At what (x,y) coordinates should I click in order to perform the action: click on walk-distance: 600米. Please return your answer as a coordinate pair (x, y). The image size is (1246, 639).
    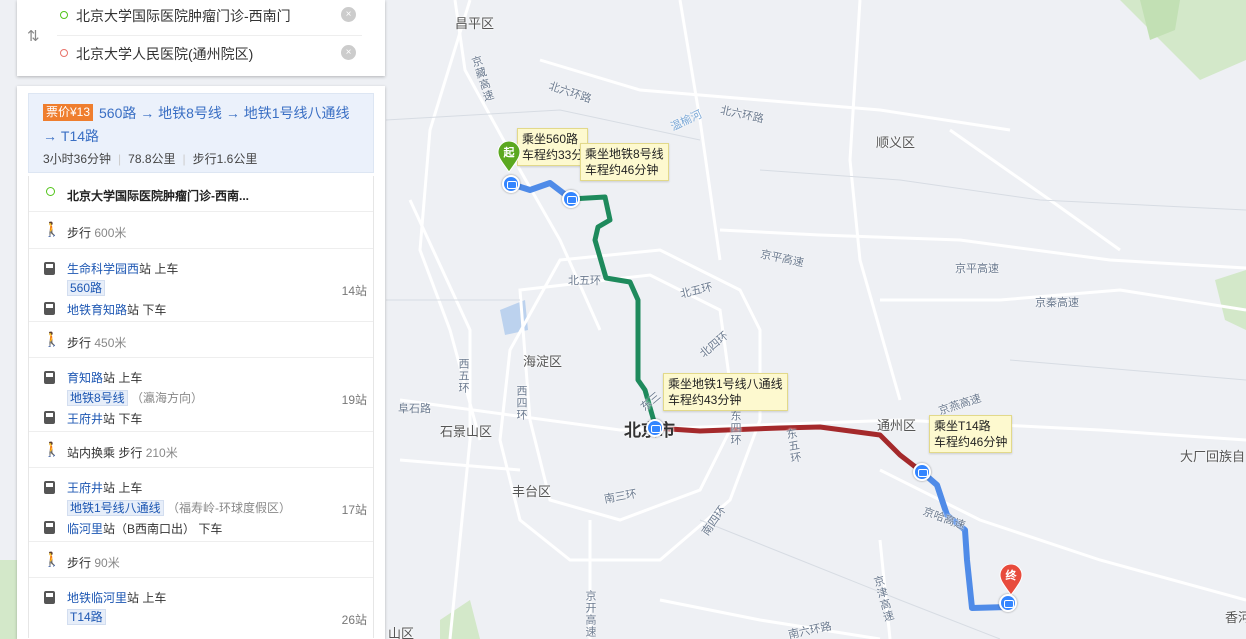
    Looking at the image, I should click on (110, 233).